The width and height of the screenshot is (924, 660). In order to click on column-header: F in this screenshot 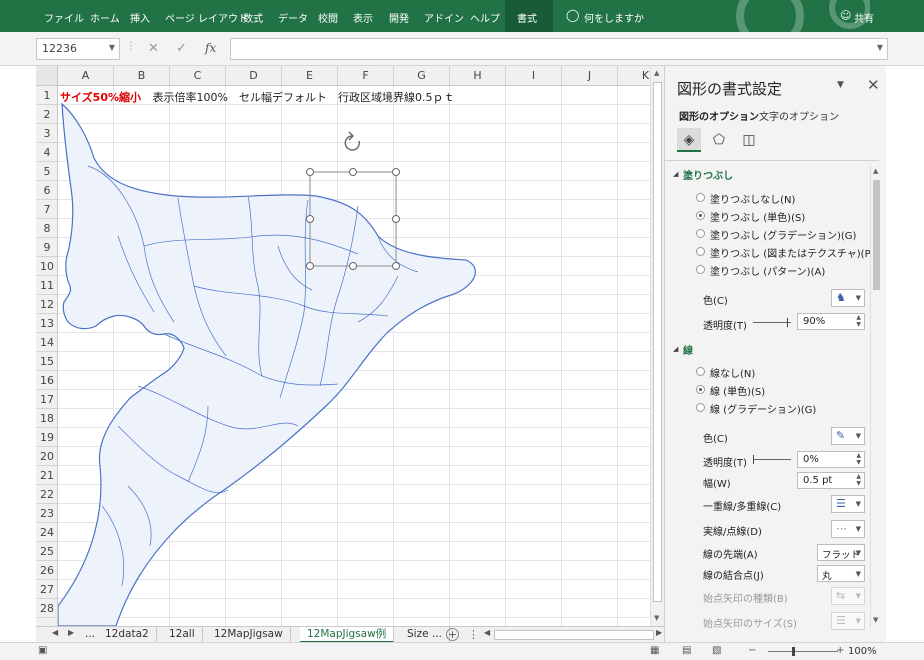, I will do `click(366, 75)`.